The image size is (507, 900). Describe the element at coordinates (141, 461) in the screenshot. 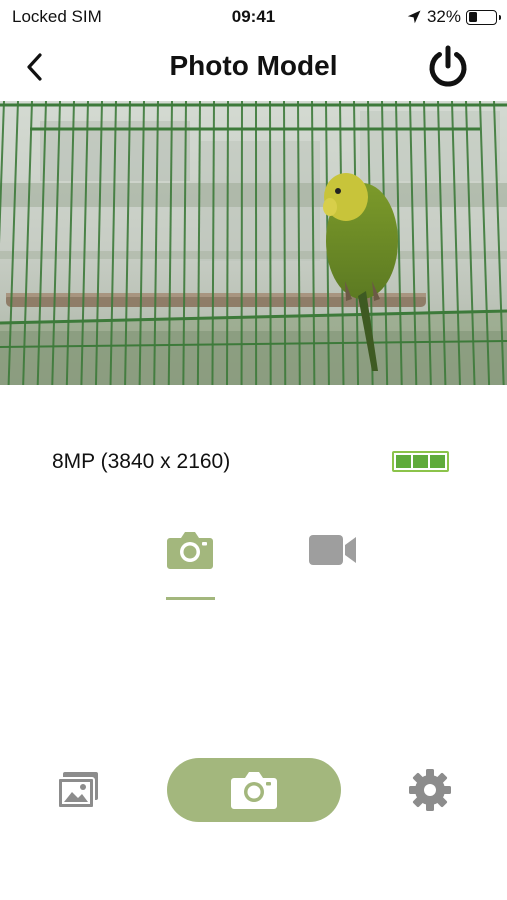

I see `resolution-label: 8MP (3840 x 2160)` at that location.